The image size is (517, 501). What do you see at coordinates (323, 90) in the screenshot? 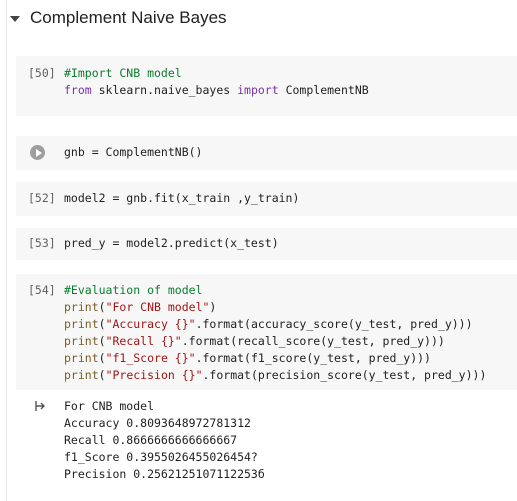
I see `code-token: ComplementNB` at bounding box center [323, 90].